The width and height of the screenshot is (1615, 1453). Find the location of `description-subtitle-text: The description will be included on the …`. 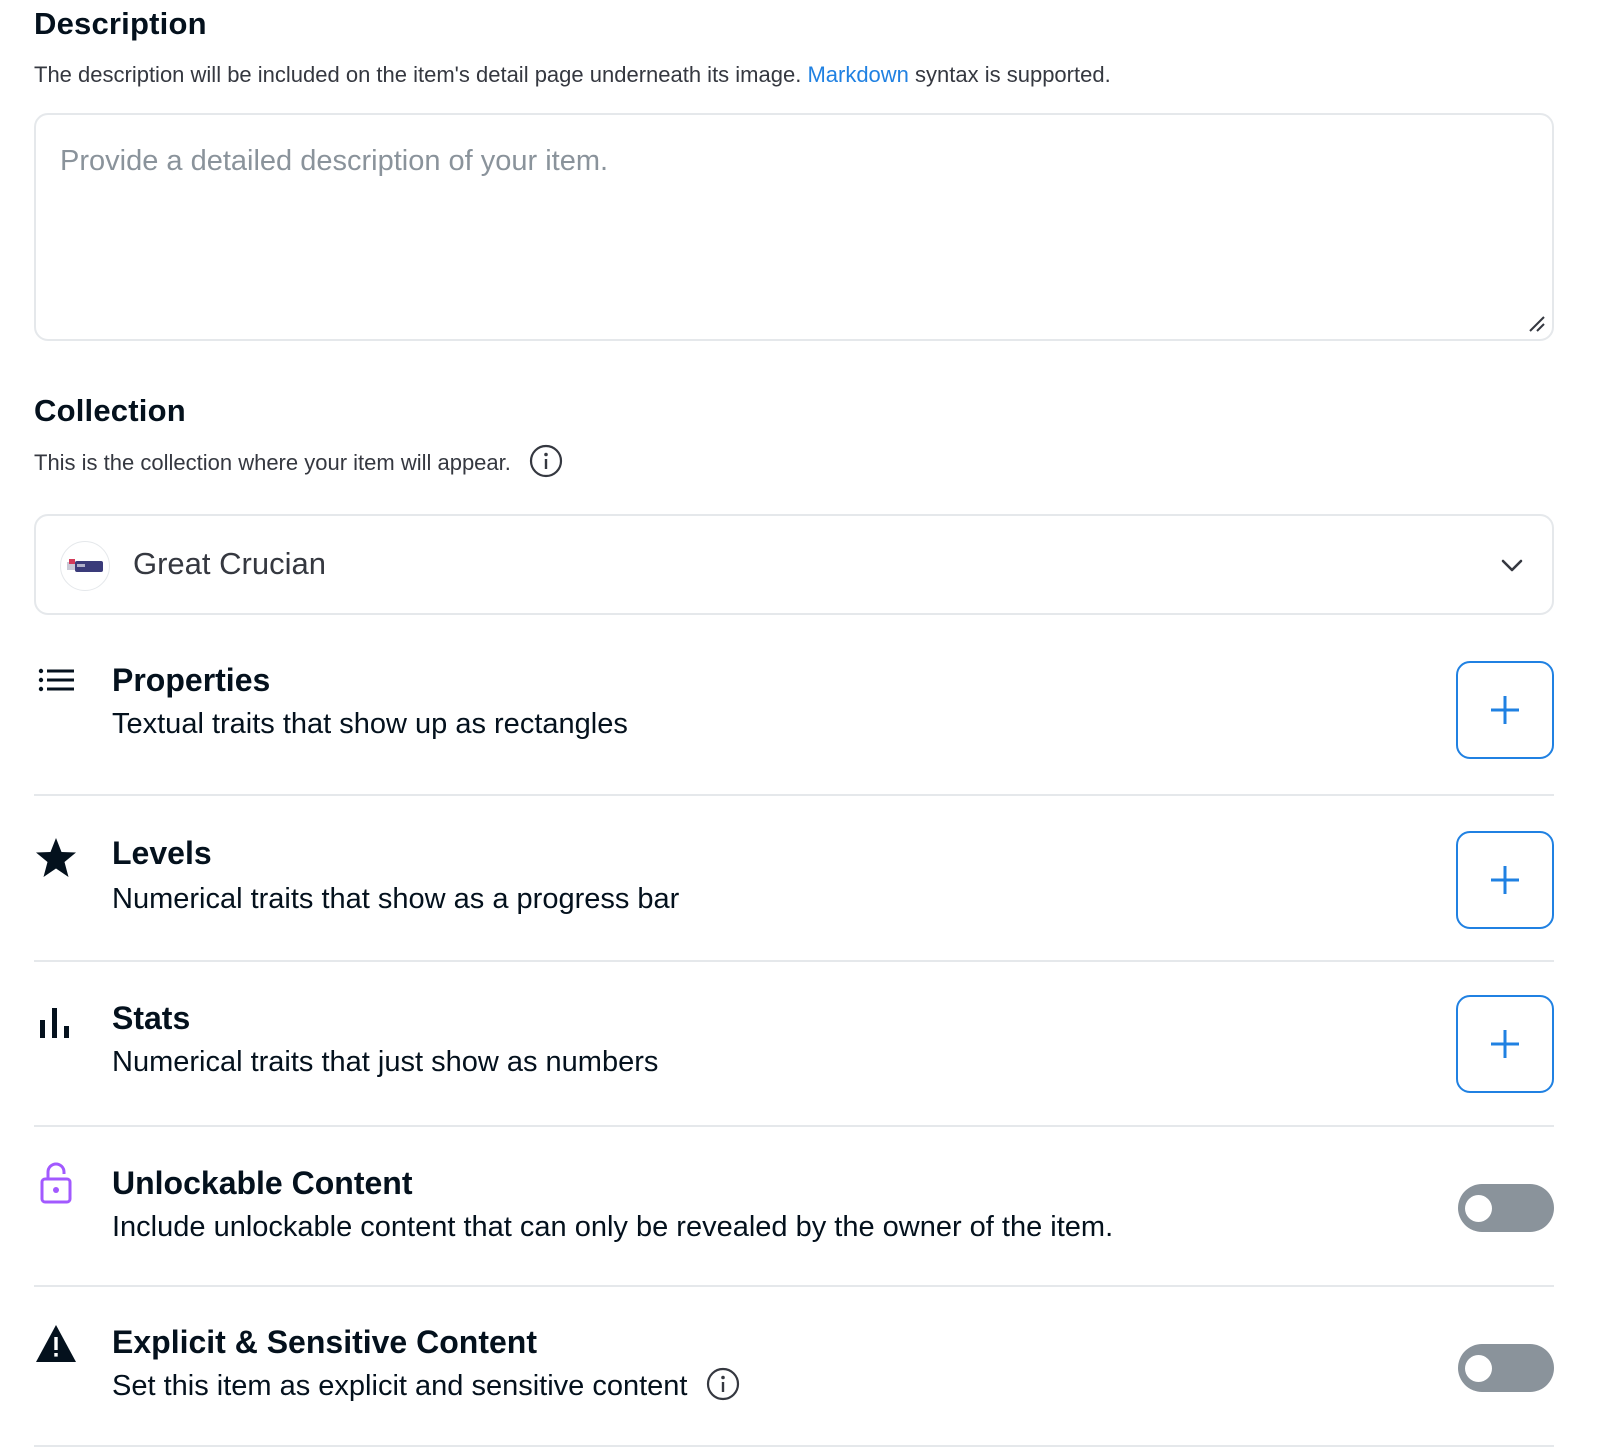

description-subtitle-text: The description will be included on the … is located at coordinates (421, 74).